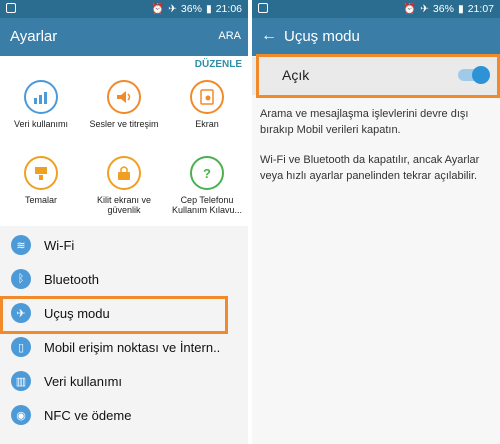 The height and width of the screenshot is (444, 500). What do you see at coordinates (124, 124) in the screenshot?
I see `tile-label: Sesler ve titreşim` at bounding box center [124, 124].